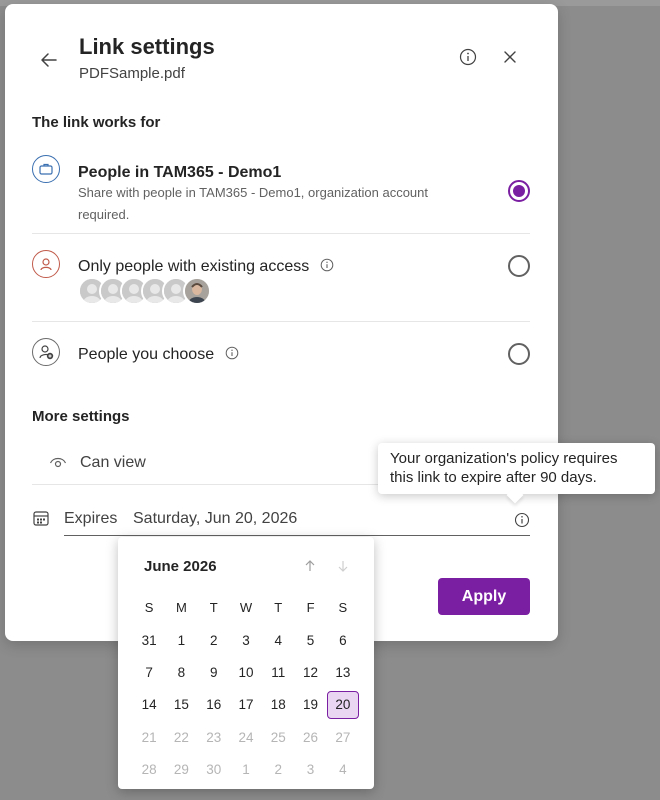 The width and height of the screenshot is (660, 800). Describe the element at coordinates (149, 673) in the screenshot. I see `calendar-day: 7` at that location.